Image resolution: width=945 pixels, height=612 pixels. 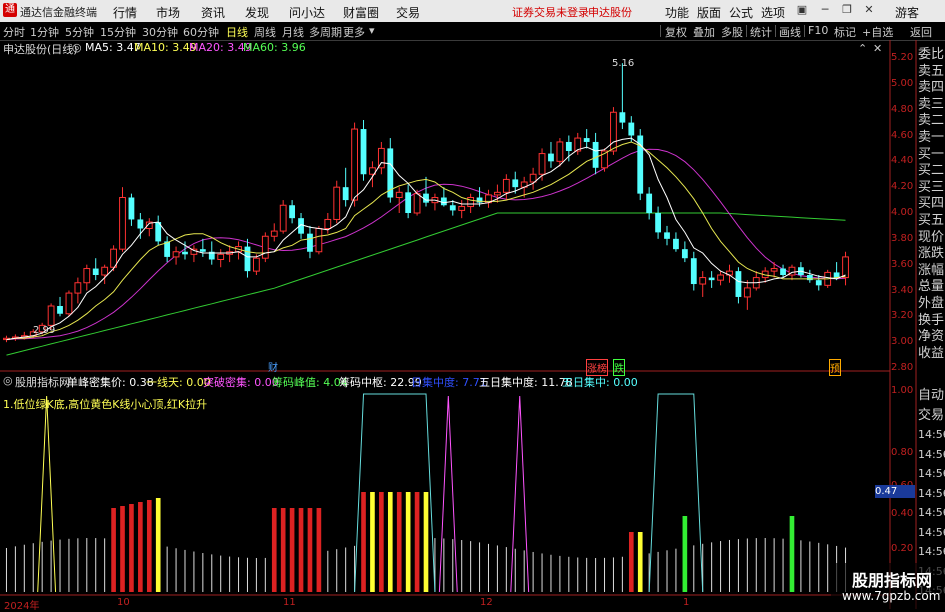 I want to click on quote-side-label: 买一, so click(x=931, y=155).